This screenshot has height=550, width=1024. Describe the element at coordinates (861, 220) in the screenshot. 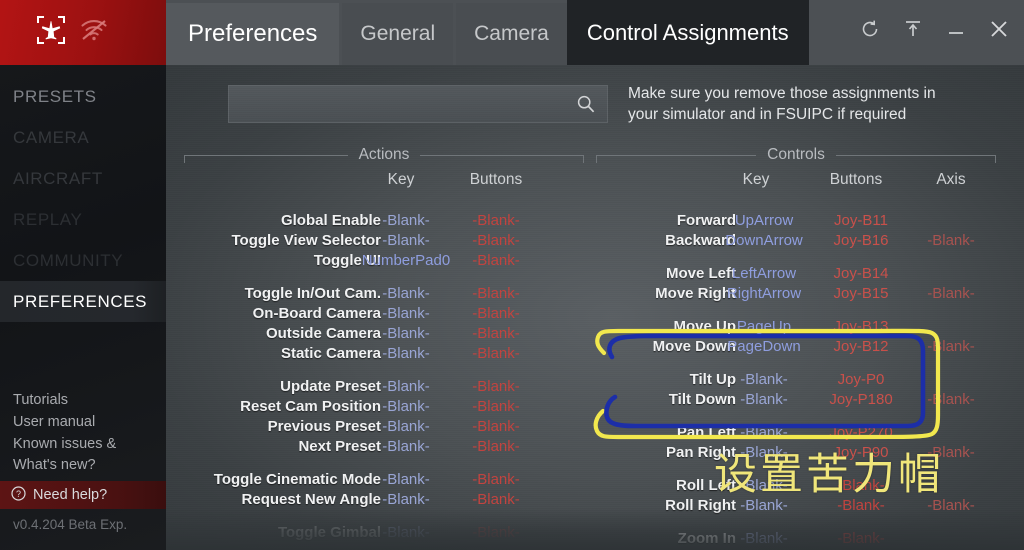

I see `control-buttons-cell: Joy-B11` at that location.